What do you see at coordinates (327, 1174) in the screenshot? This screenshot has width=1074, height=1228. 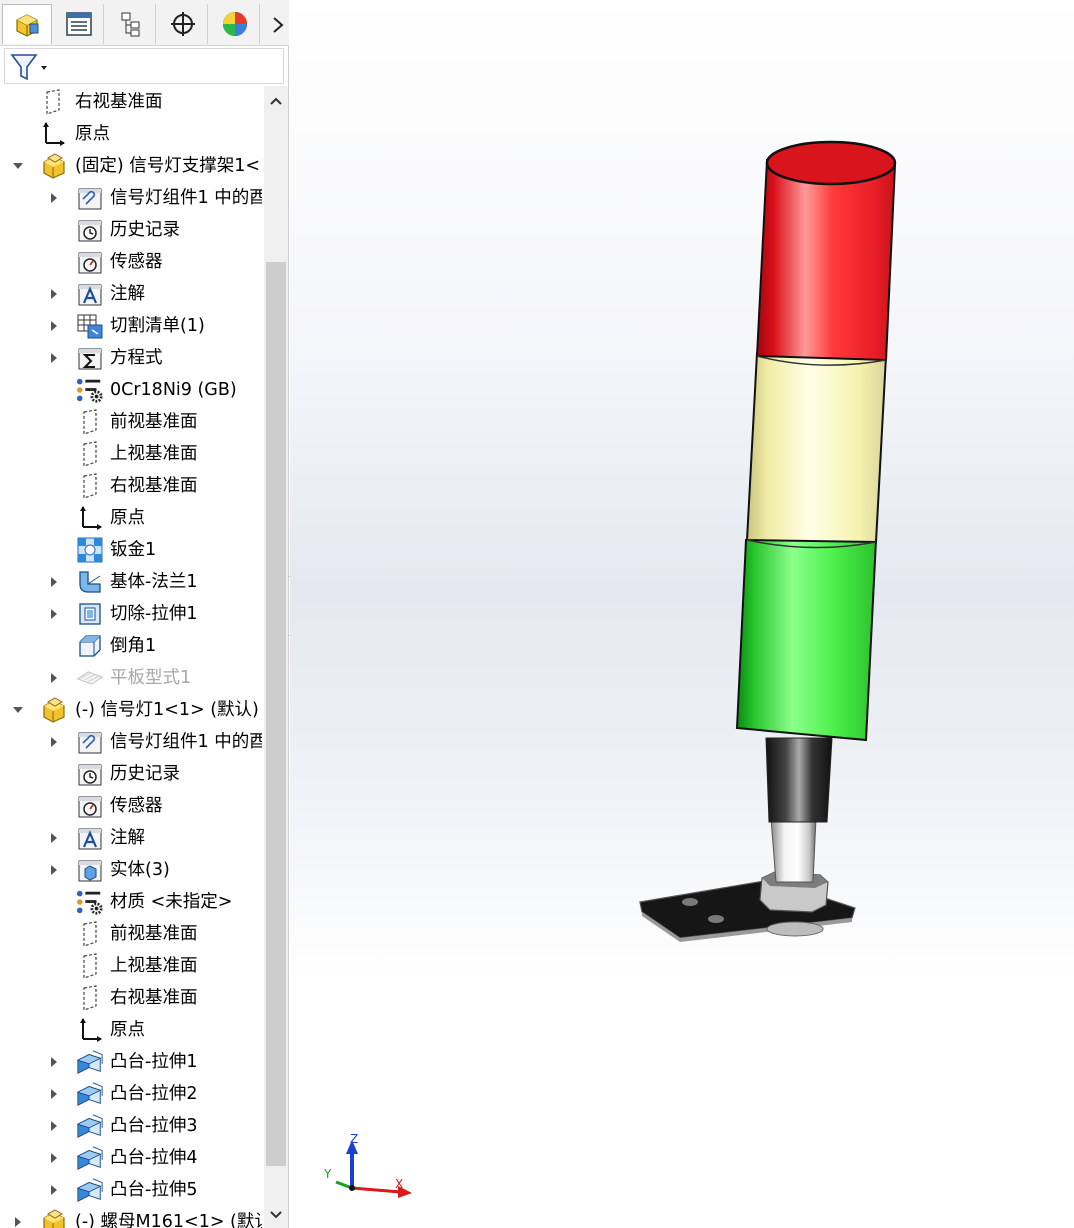 I see `triad-y-label: Y` at bounding box center [327, 1174].